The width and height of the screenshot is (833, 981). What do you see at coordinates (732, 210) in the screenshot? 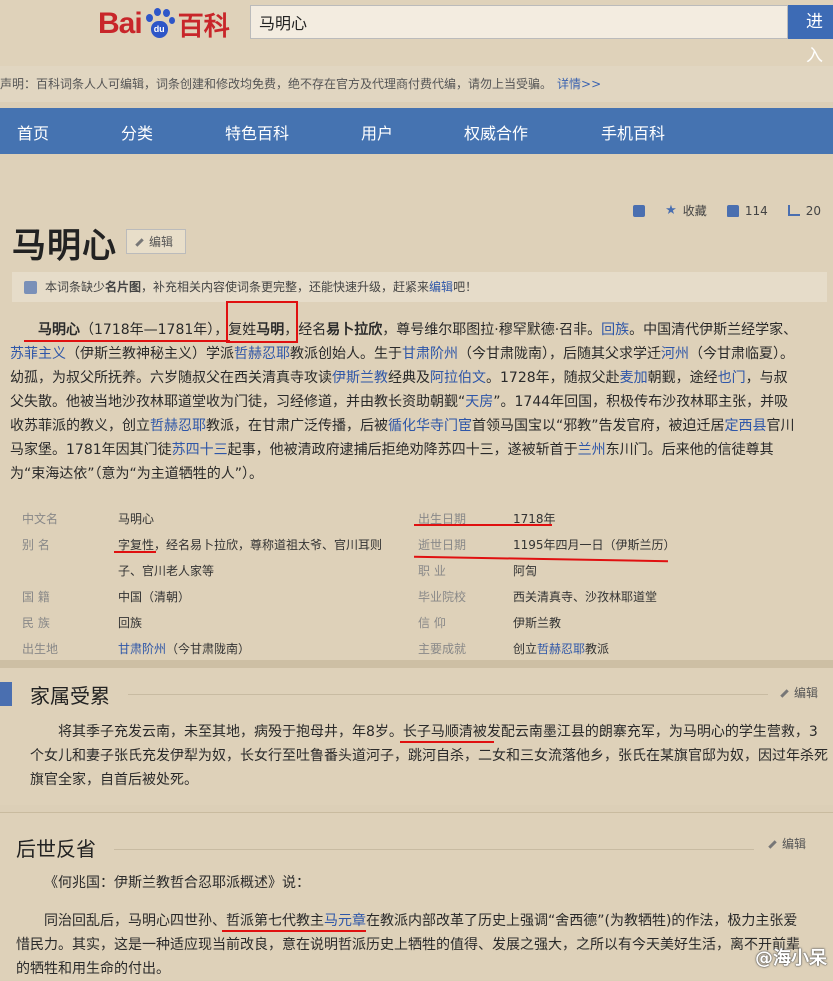
I see `thumbs-up-icon` at bounding box center [732, 210].